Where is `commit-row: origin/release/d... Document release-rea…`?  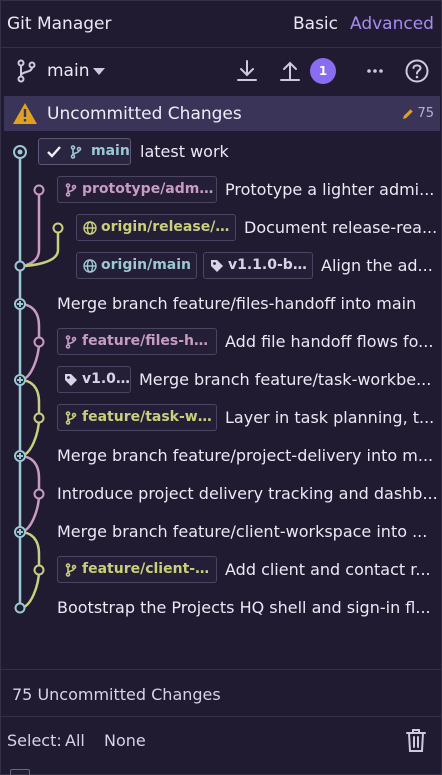
commit-row: origin/release/d... Document release-rea… is located at coordinates (221, 228).